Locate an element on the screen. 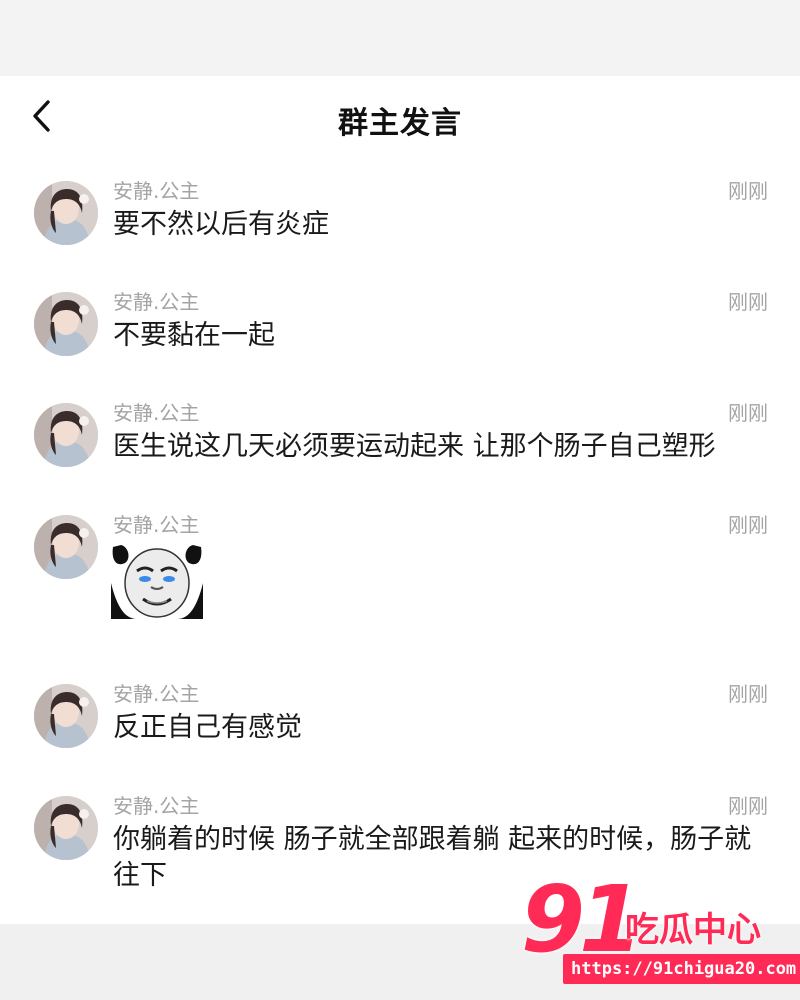 The height and width of the screenshot is (1000, 800). top-background is located at coordinates (400, 38).